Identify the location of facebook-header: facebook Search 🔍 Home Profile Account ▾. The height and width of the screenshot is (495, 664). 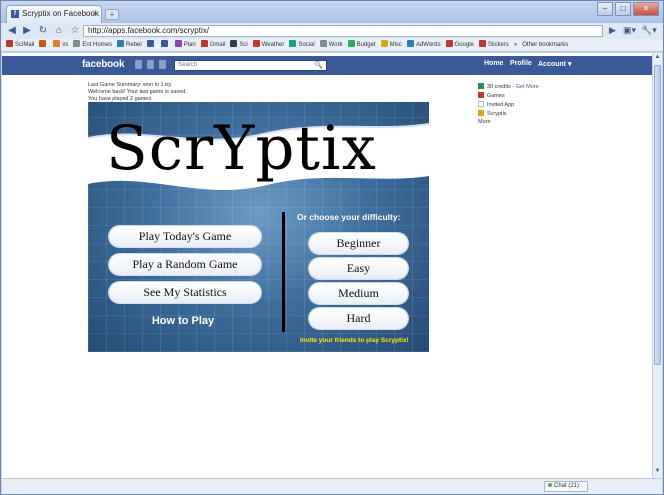
(327, 65).